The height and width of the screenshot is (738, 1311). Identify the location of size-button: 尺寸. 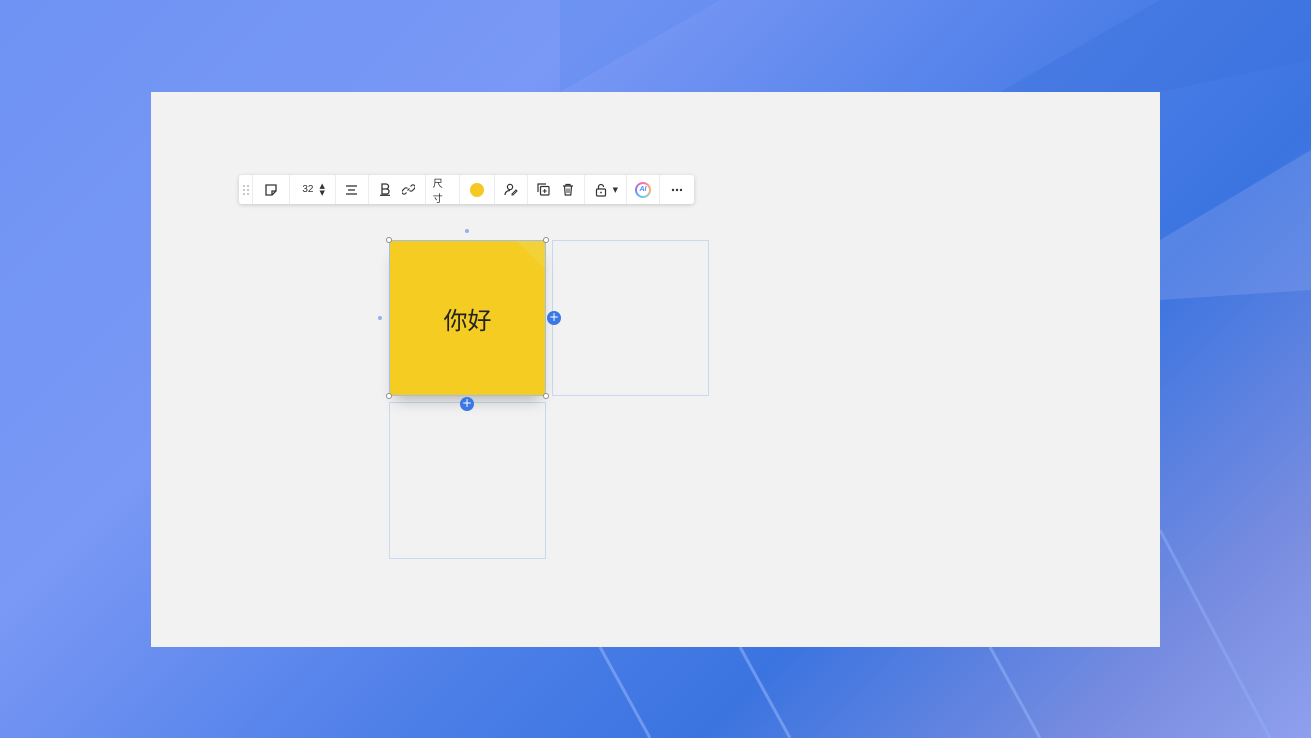
(442, 190).